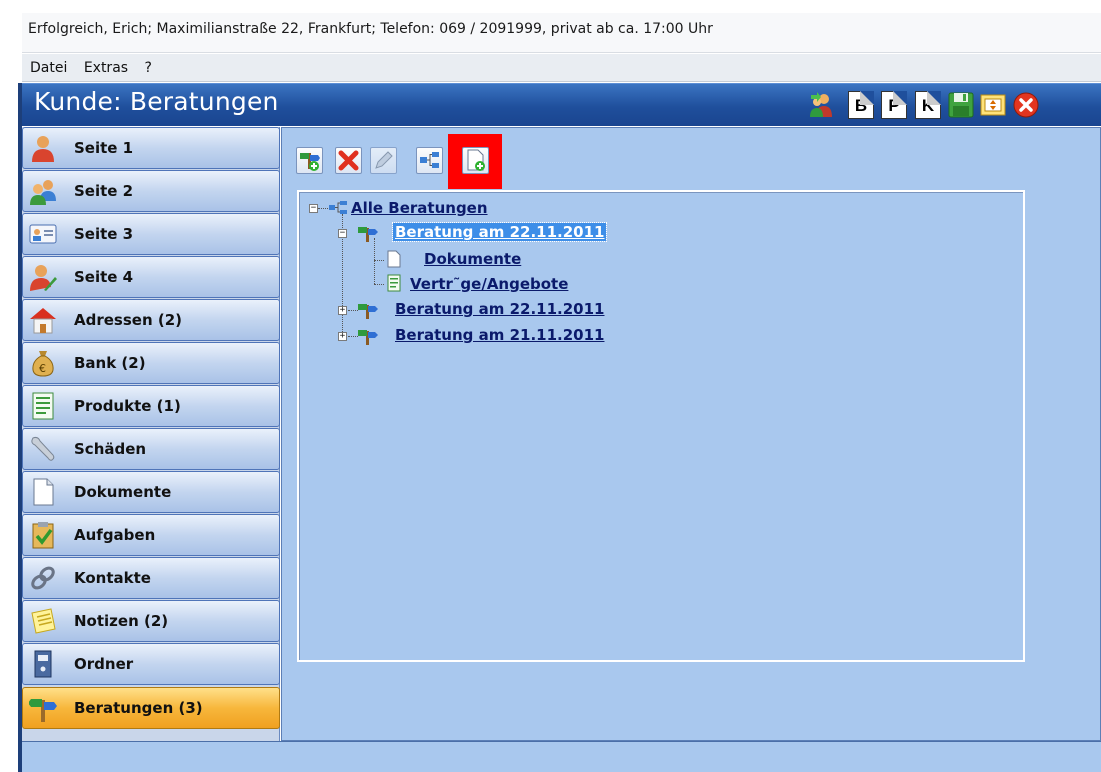 This screenshot has width=1101, height=772. Describe the element at coordinates (148, 68) in the screenshot. I see `menu-help: ?` at that location.